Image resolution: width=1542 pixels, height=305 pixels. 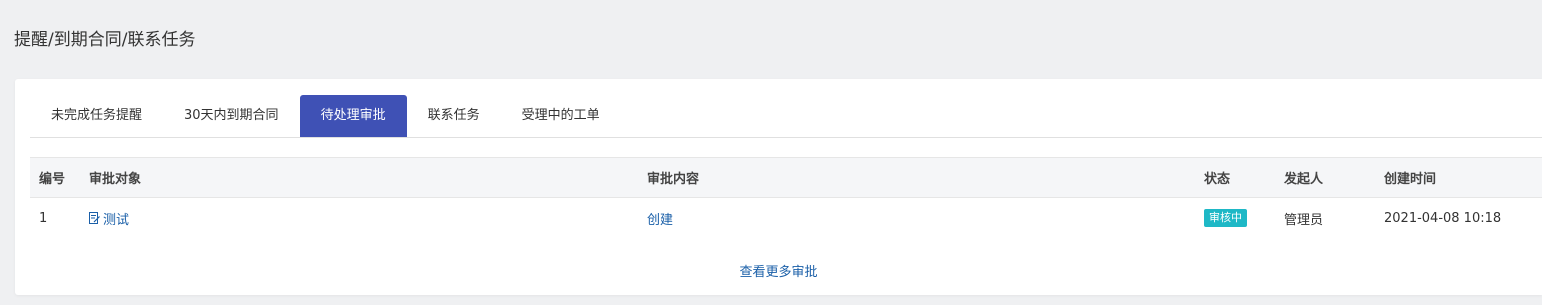 What do you see at coordinates (1304, 179) in the screenshot?
I see `header-initiator: 发起人` at bounding box center [1304, 179].